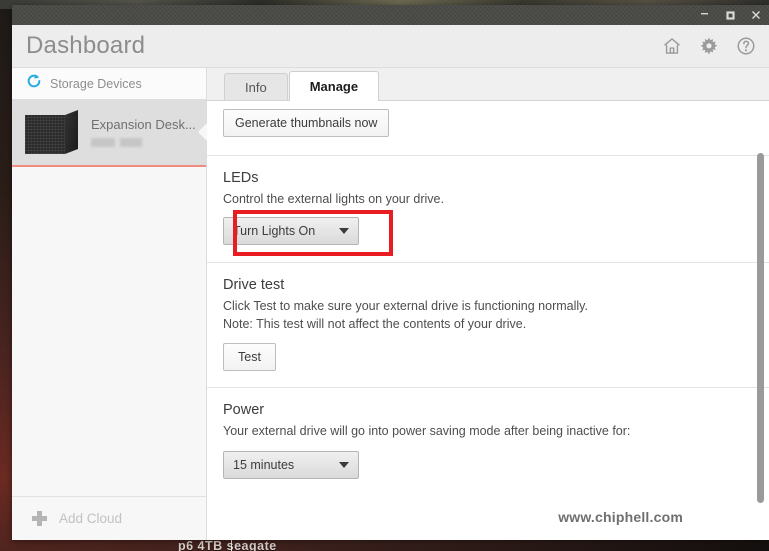  What do you see at coordinates (86, 45) in the screenshot?
I see `page-title: Dashboard` at bounding box center [86, 45].